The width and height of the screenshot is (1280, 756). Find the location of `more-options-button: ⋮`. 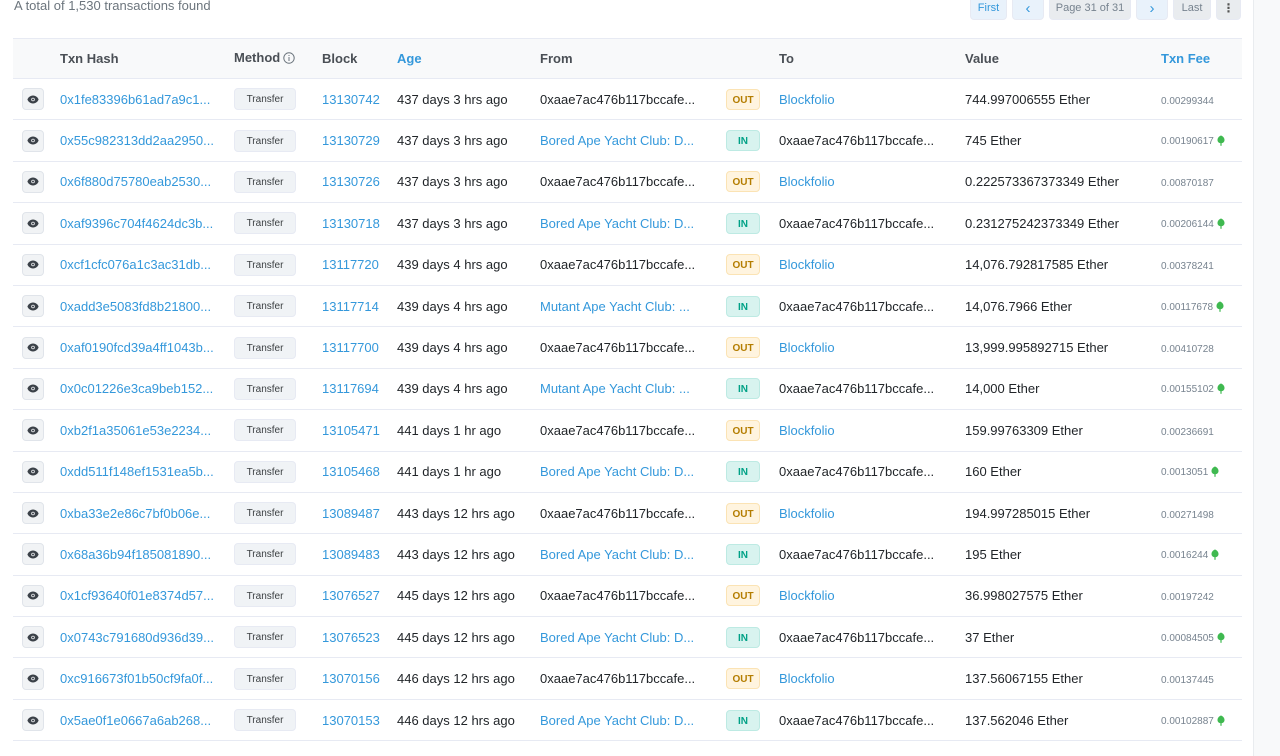

more-options-button: ⋮ is located at coordinates (1228, 10).